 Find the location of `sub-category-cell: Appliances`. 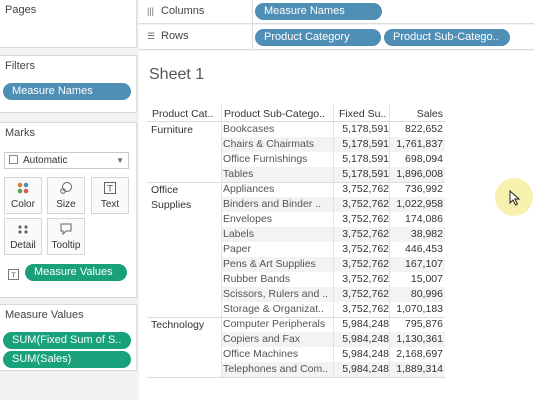

sub-category-cell: Appliances is located at coordinates (278, 189).